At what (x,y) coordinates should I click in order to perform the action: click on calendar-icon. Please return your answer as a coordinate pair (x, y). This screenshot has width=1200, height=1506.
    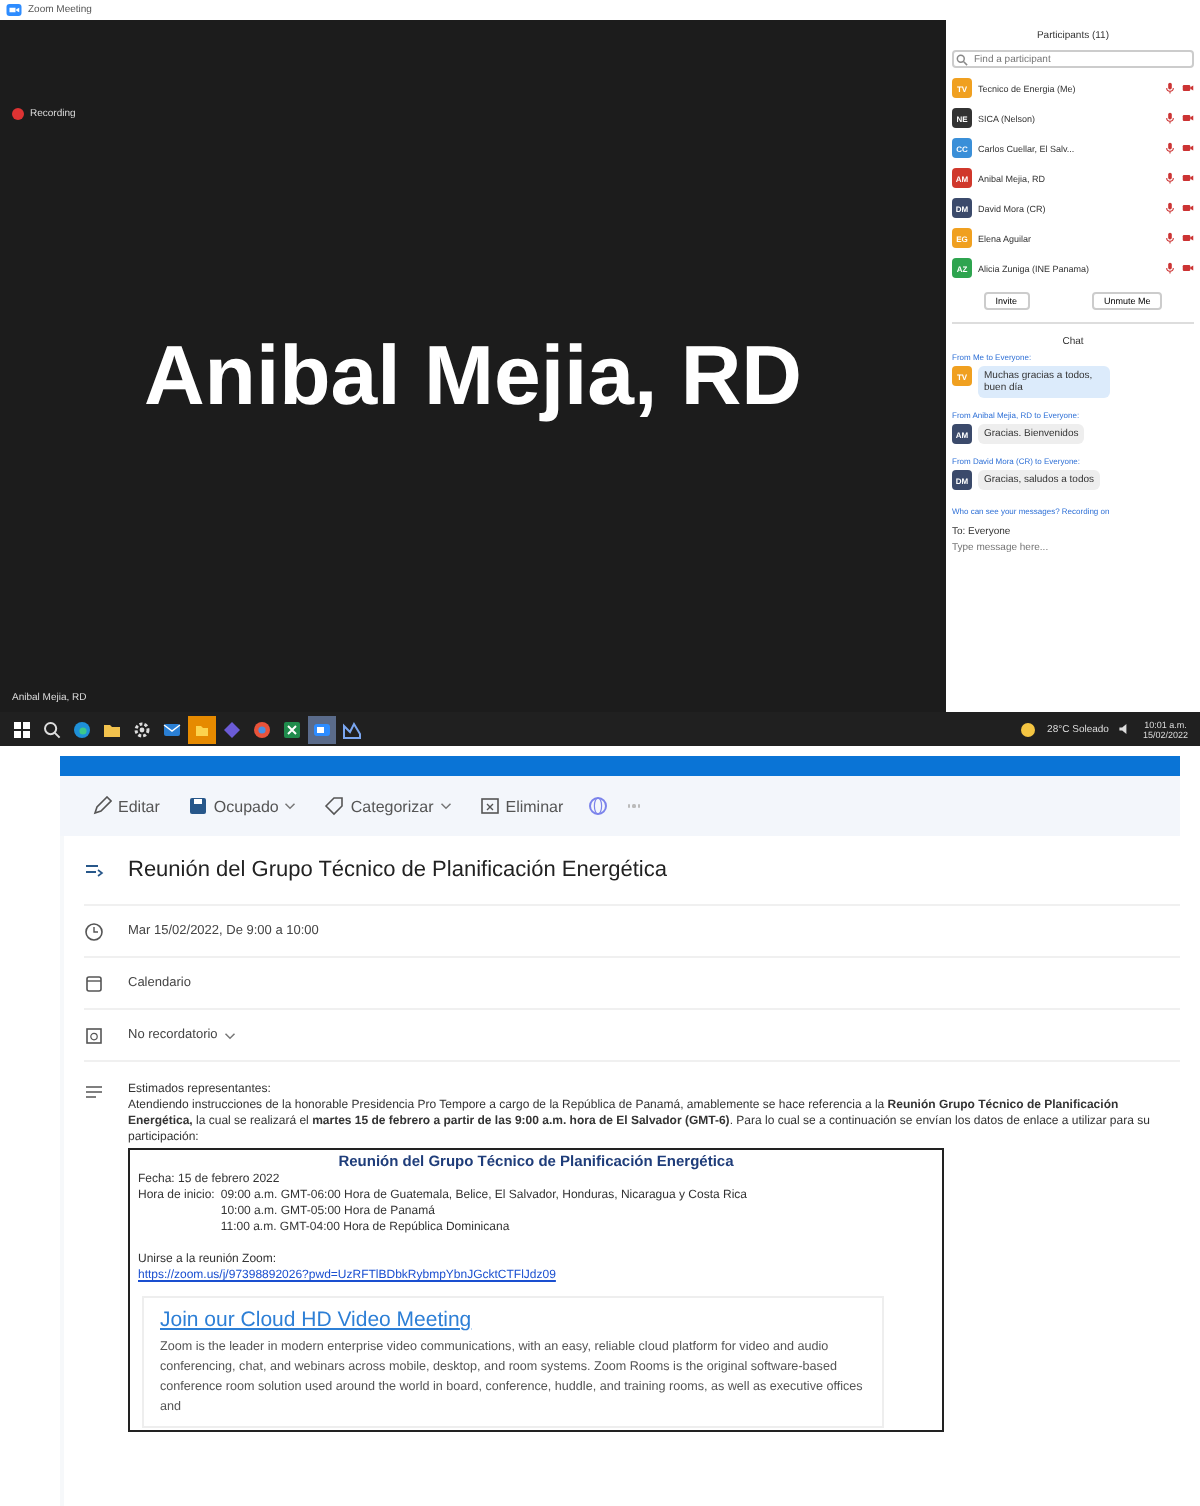
    Looking at the image, I should click on (94, 983).